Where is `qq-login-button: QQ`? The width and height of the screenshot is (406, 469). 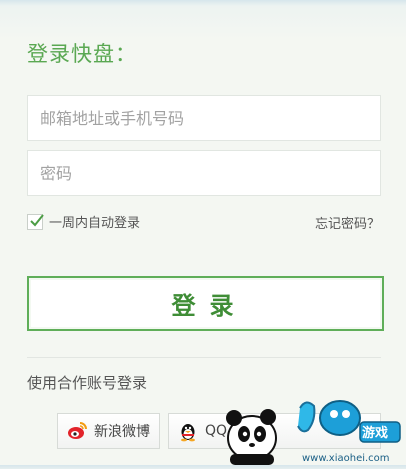
qq-login-button: QQ is located at coordinates (274, 431).